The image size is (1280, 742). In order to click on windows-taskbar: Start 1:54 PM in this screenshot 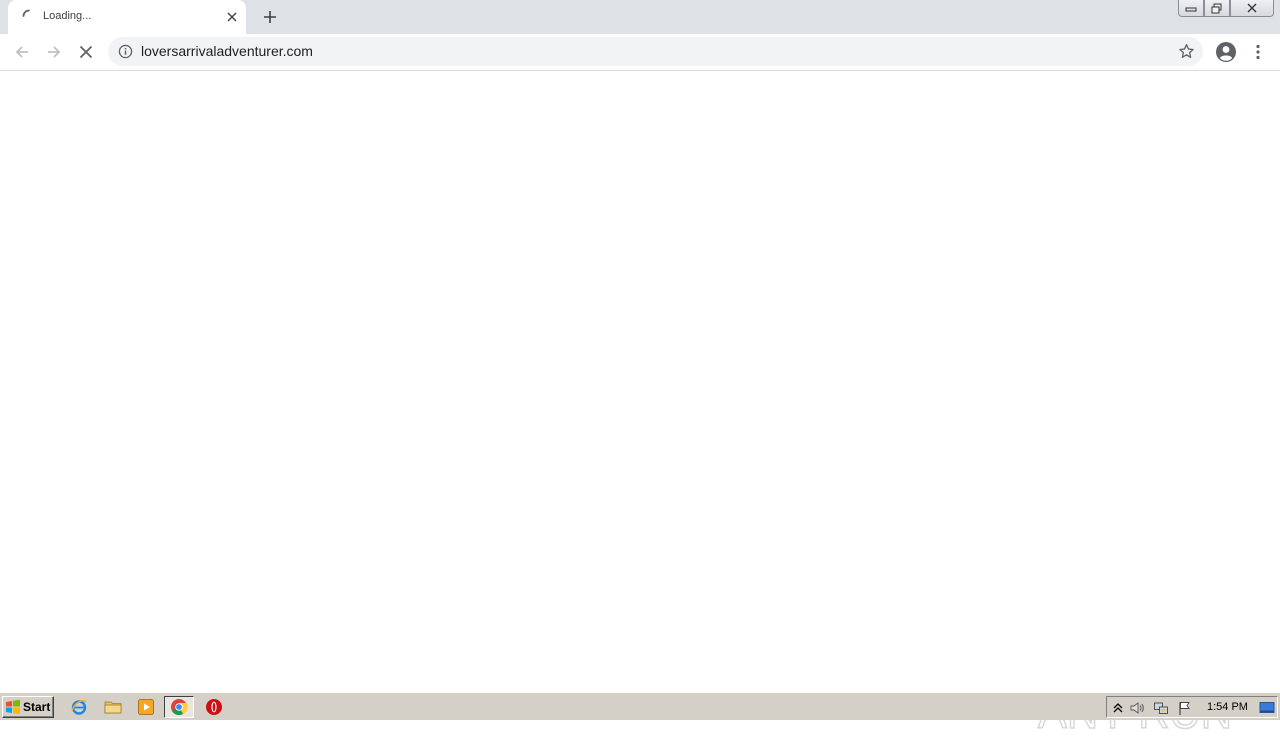, I will do `click(640, 706)`.